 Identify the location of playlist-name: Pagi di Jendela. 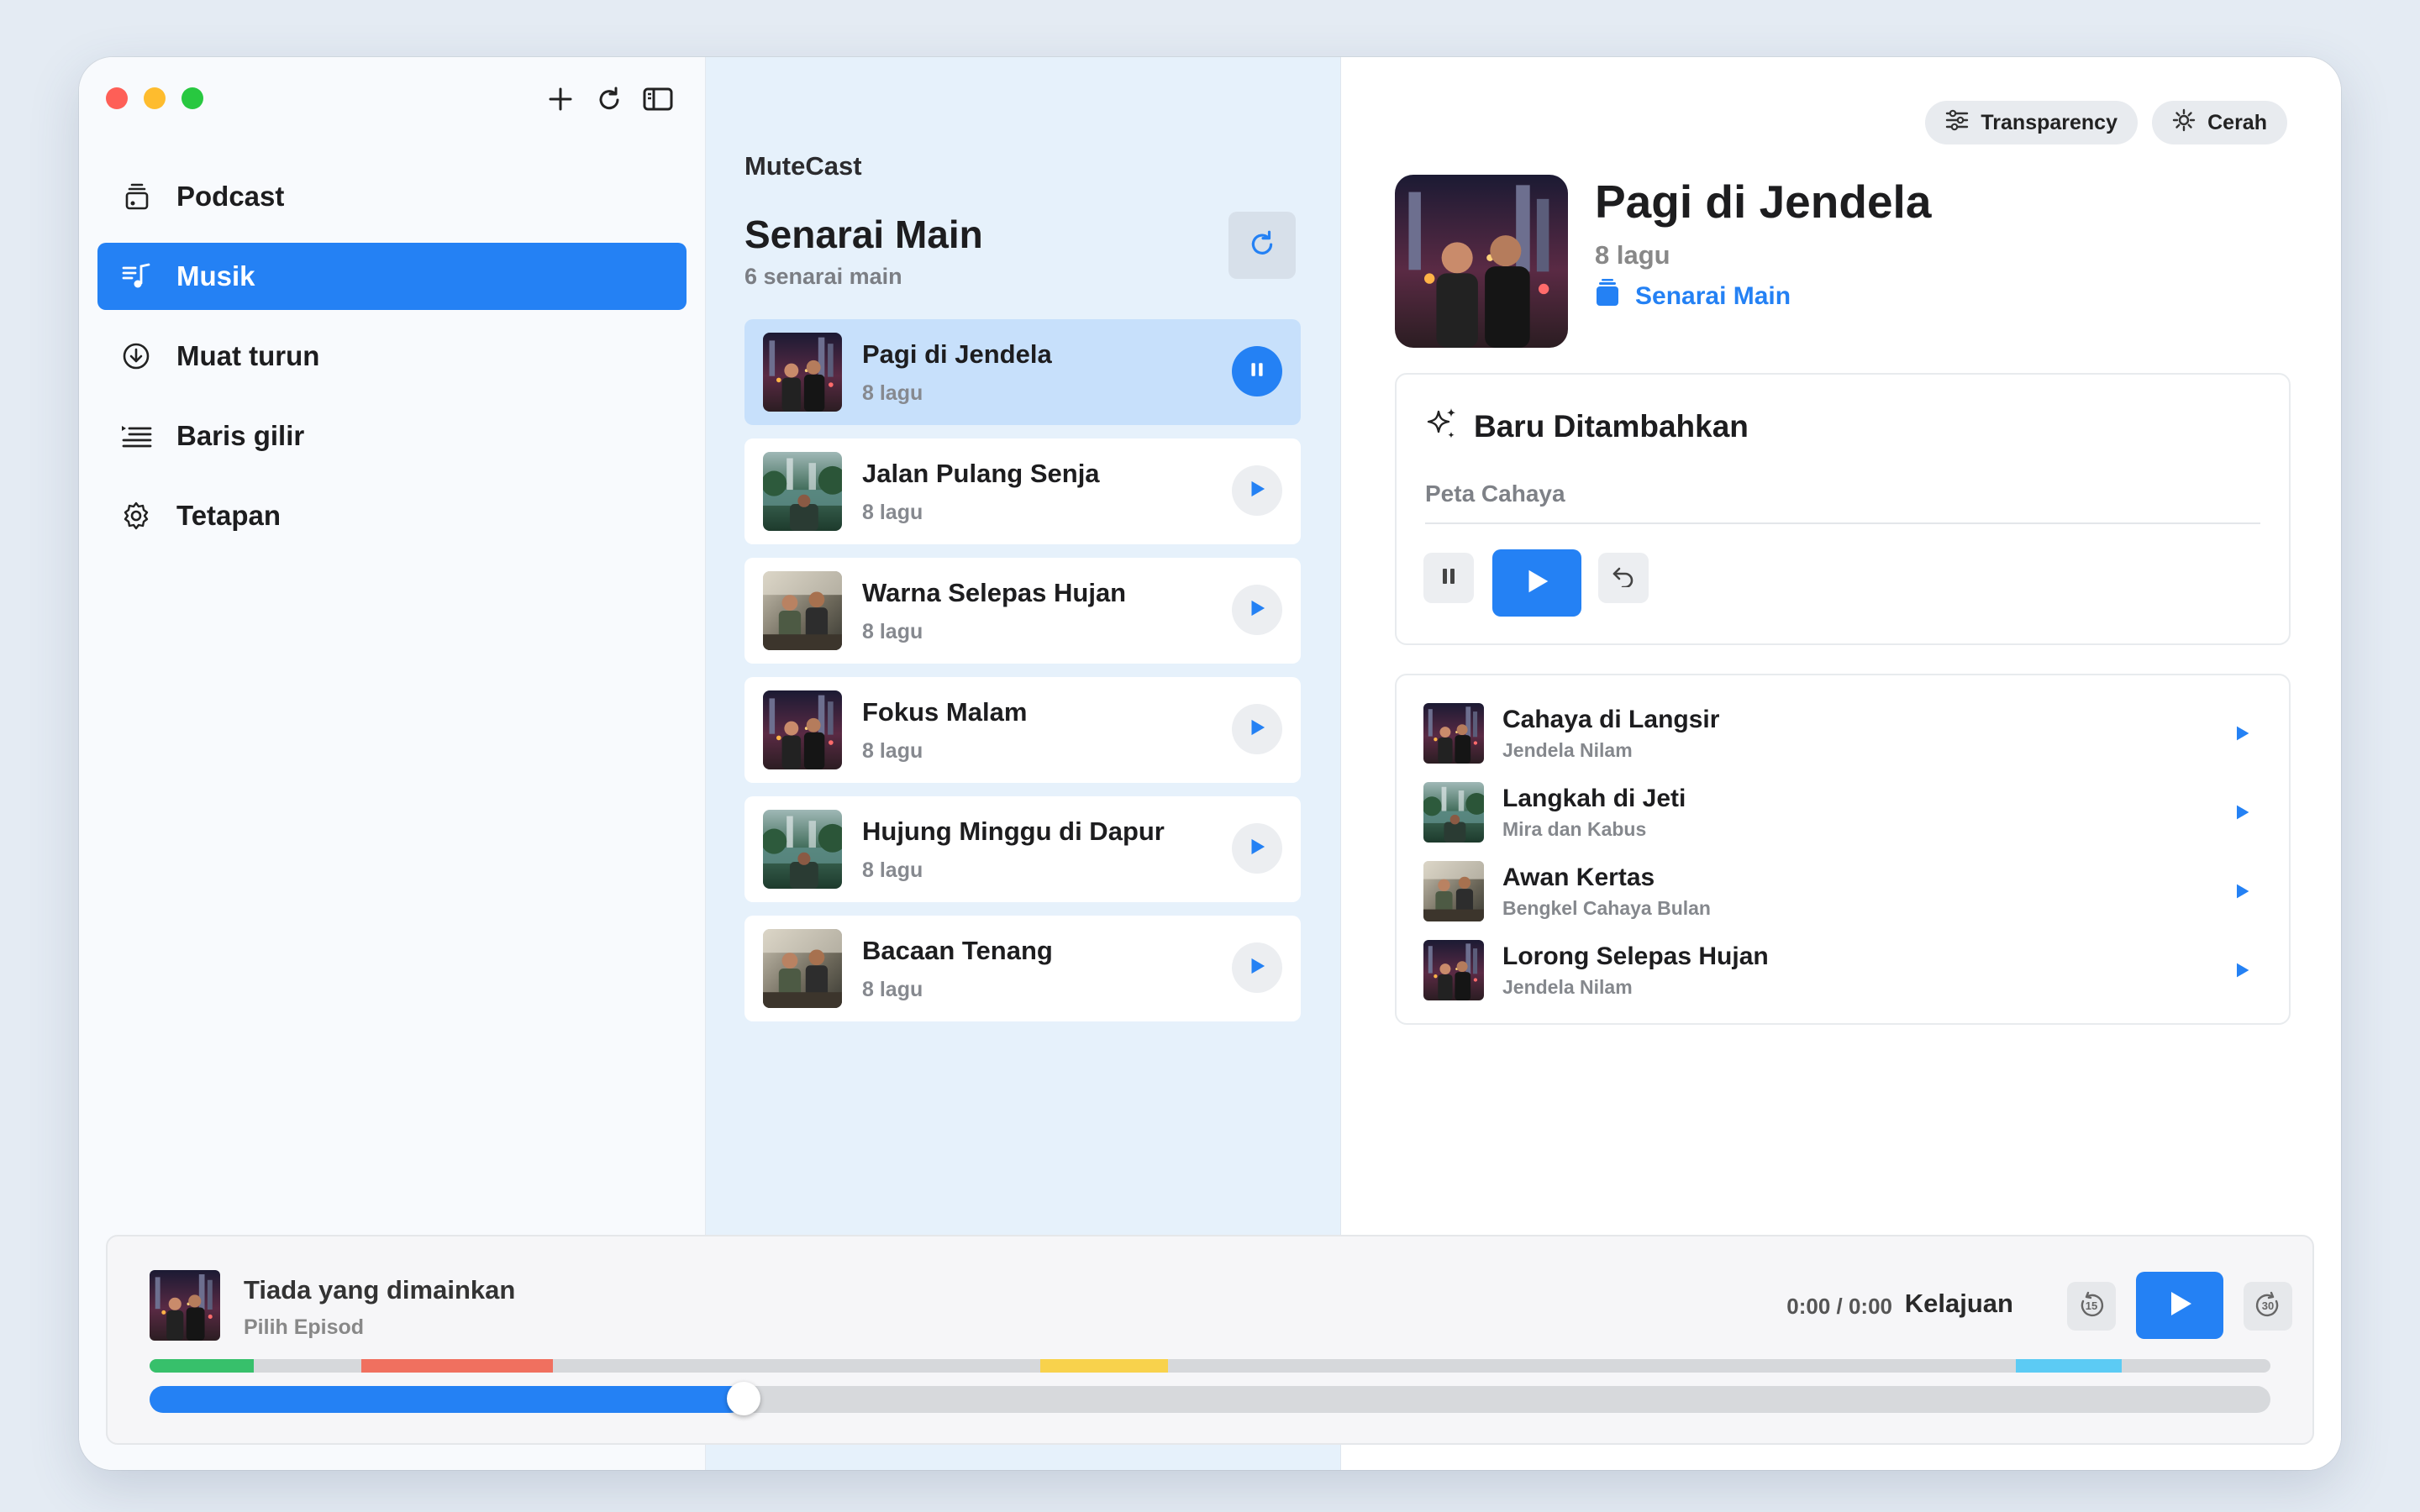
(957, 354).